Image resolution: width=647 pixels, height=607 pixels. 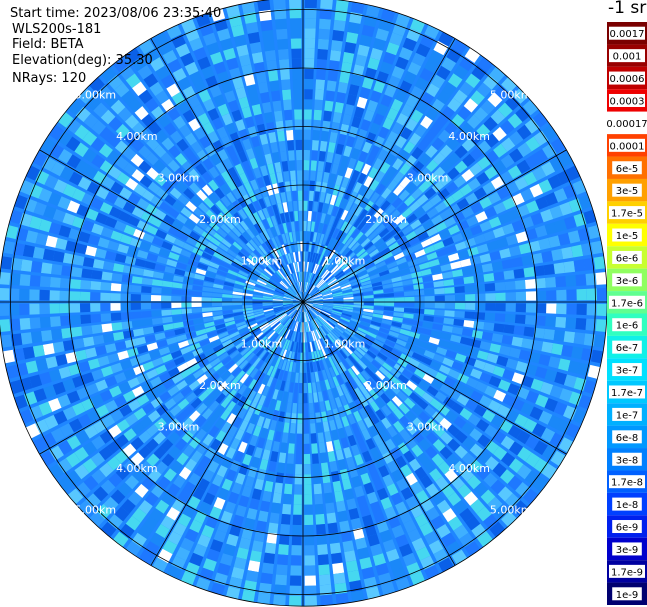 I want to click on colorbar-tick-label: 6e-8, so click(x=627, y=438).